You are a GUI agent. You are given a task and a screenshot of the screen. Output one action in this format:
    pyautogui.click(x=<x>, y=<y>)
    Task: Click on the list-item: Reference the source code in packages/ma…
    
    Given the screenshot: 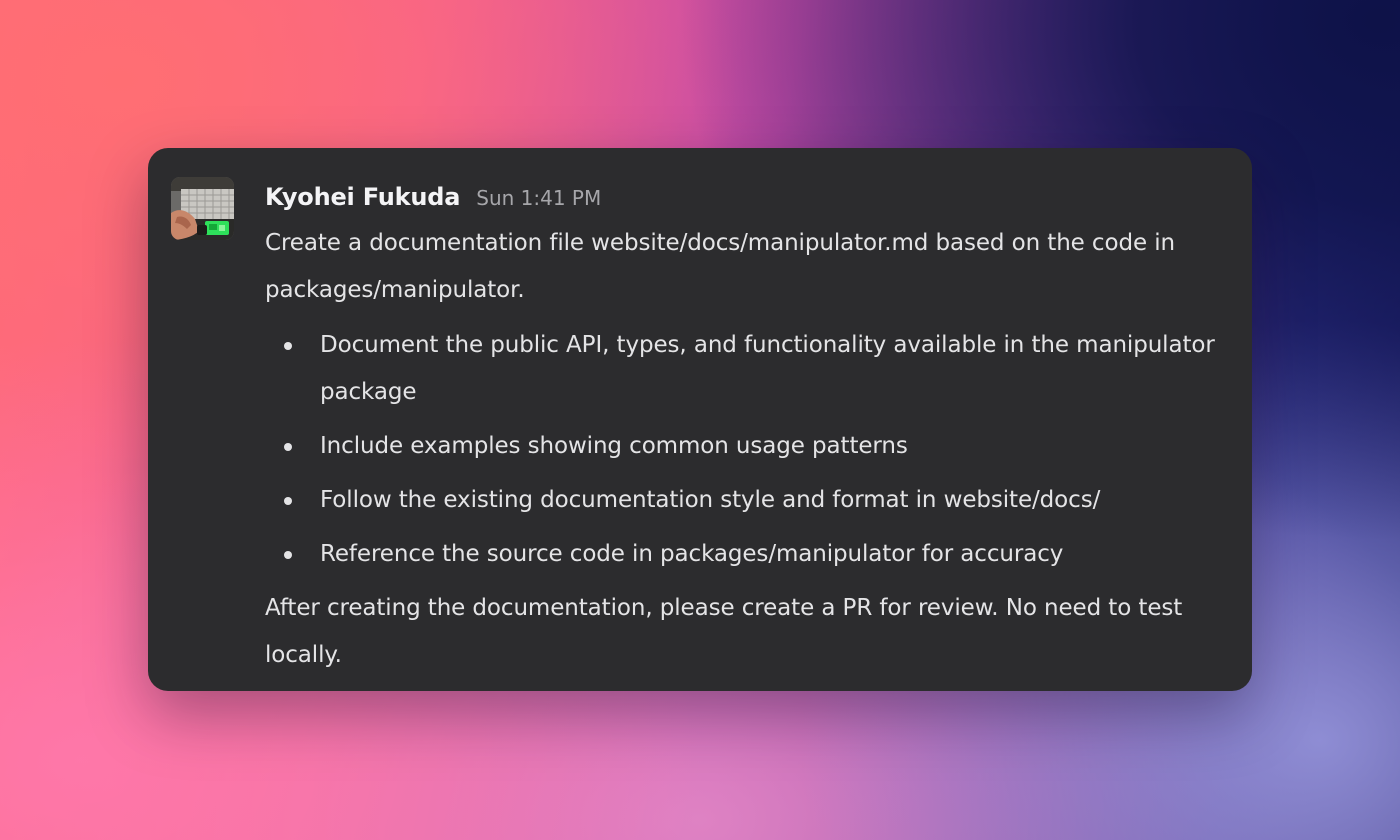 What is the action you would take?
    pyautogui.click(x=745, y=554)
    